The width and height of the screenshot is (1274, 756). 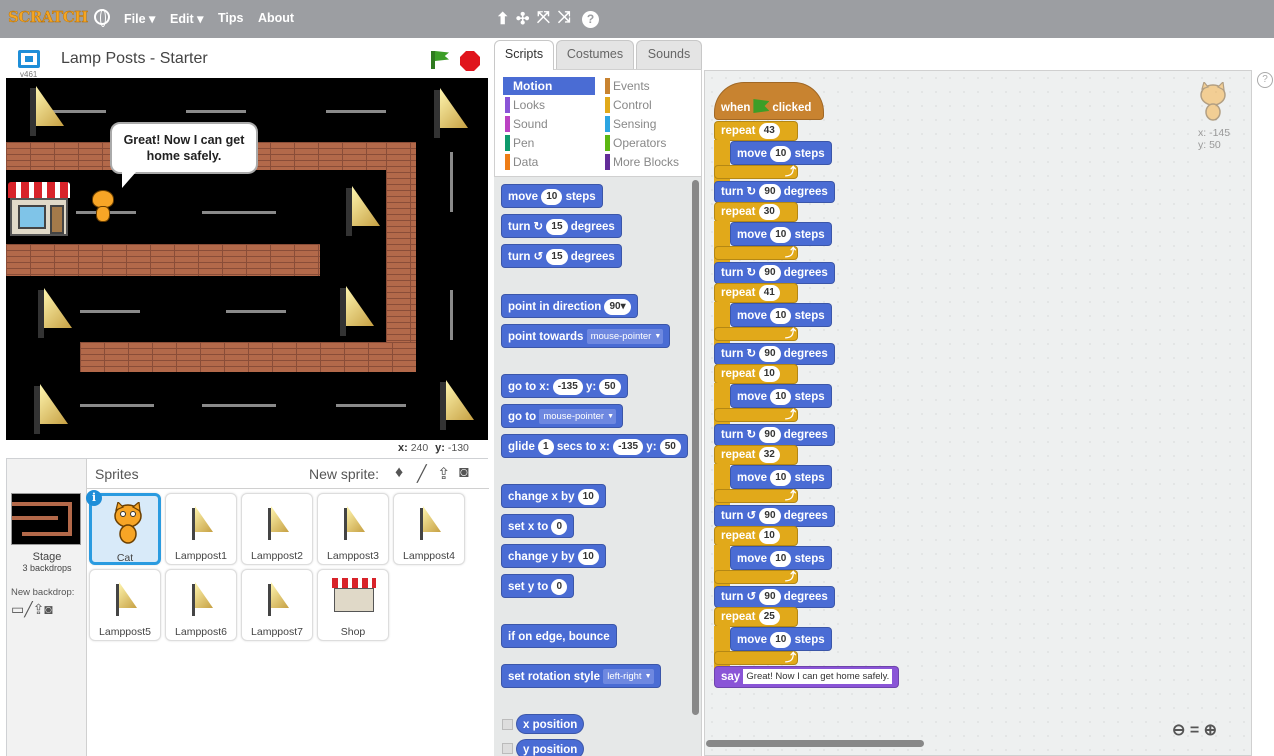 I want to click on palette-y-position-reporter: y position, so click(x=550, y=747).